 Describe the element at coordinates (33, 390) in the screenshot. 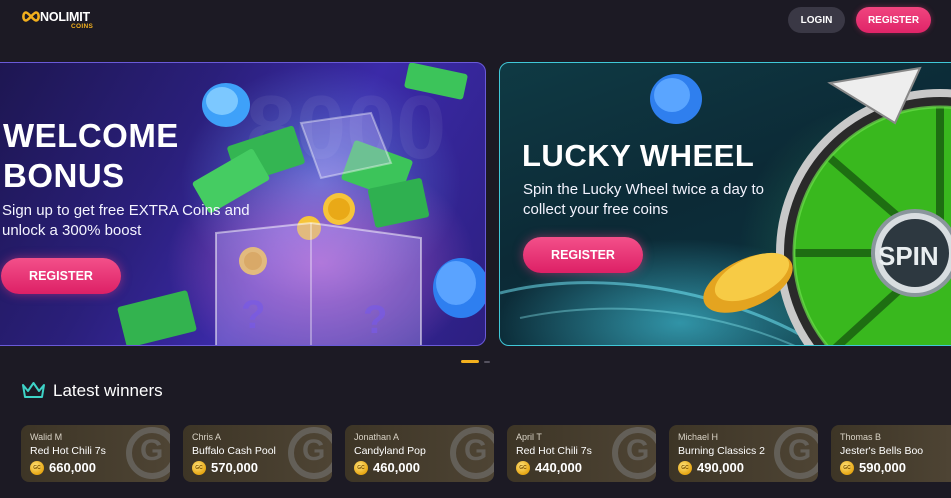

I see `crown-icon` at that location.